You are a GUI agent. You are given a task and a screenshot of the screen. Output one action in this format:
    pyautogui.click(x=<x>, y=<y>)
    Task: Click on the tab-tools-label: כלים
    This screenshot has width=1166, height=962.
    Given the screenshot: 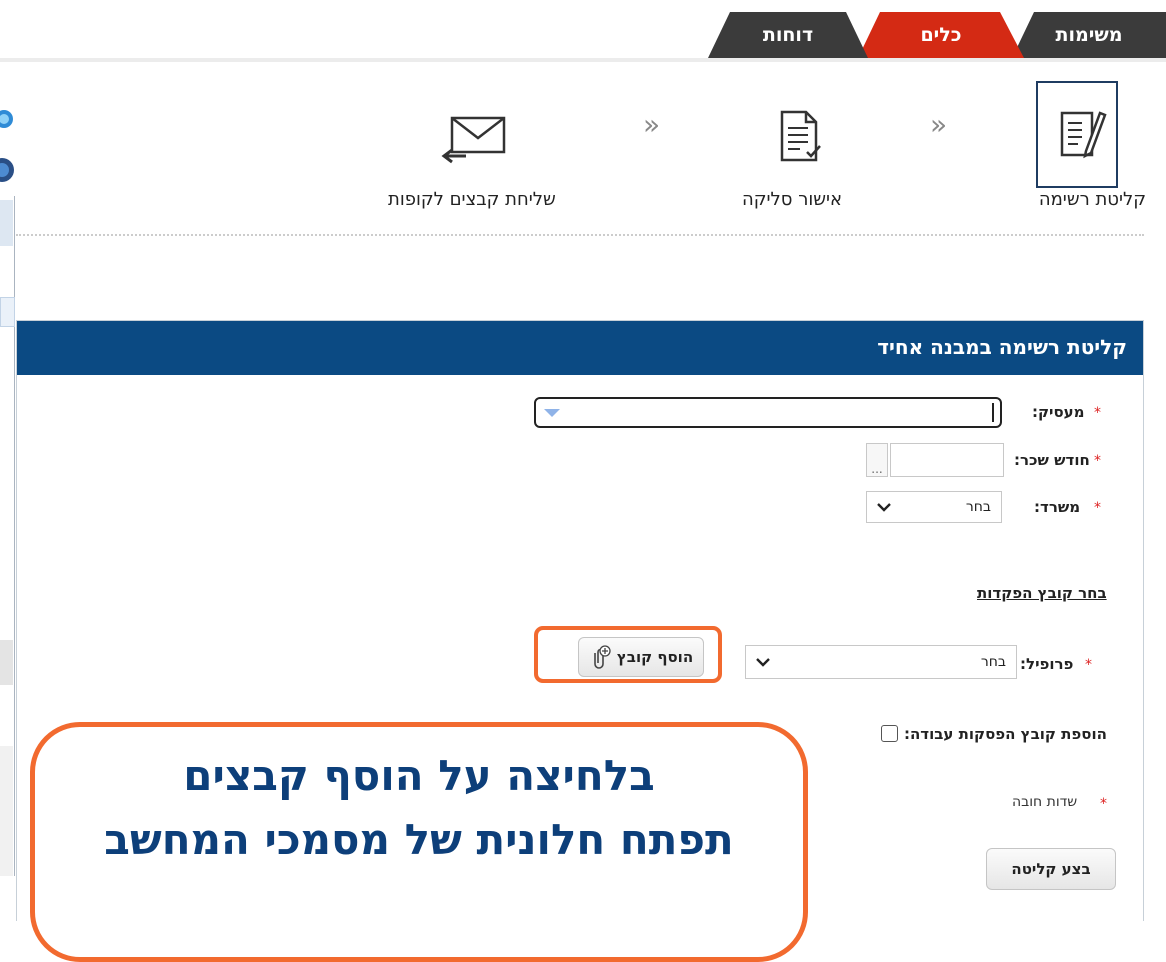 What is the action you would take?
    pyautogui.click(x=941, y=35)
    